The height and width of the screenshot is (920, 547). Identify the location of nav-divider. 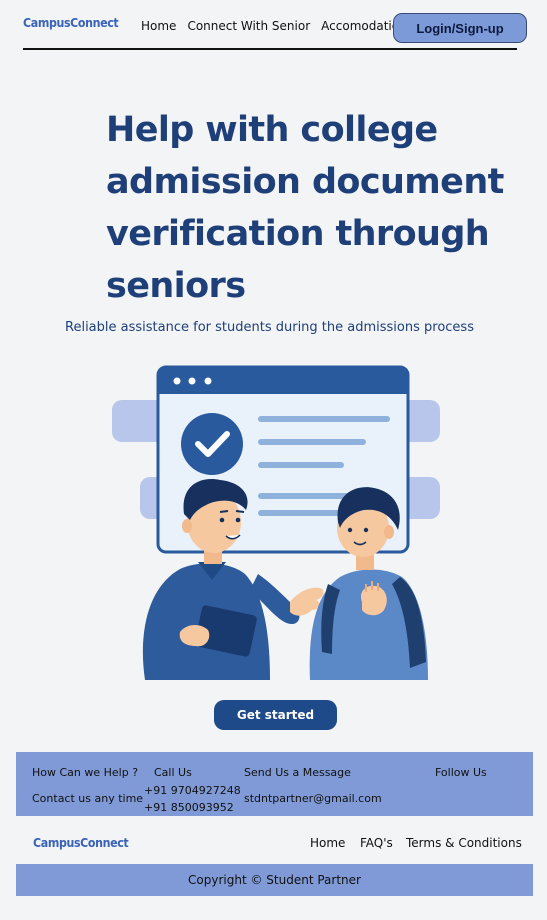
(270, 49).